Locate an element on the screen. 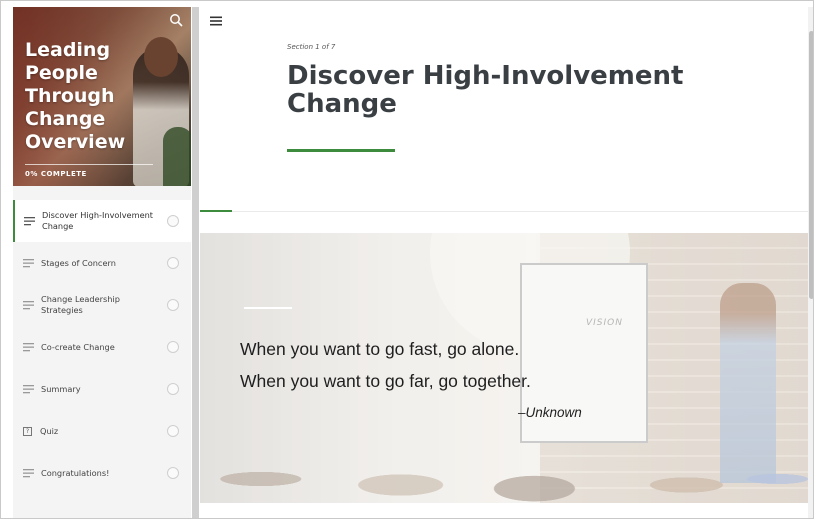 This screenshot has height=519, width=814. progress-text: 0% COMPLETE is located at coordinates (56, 174).